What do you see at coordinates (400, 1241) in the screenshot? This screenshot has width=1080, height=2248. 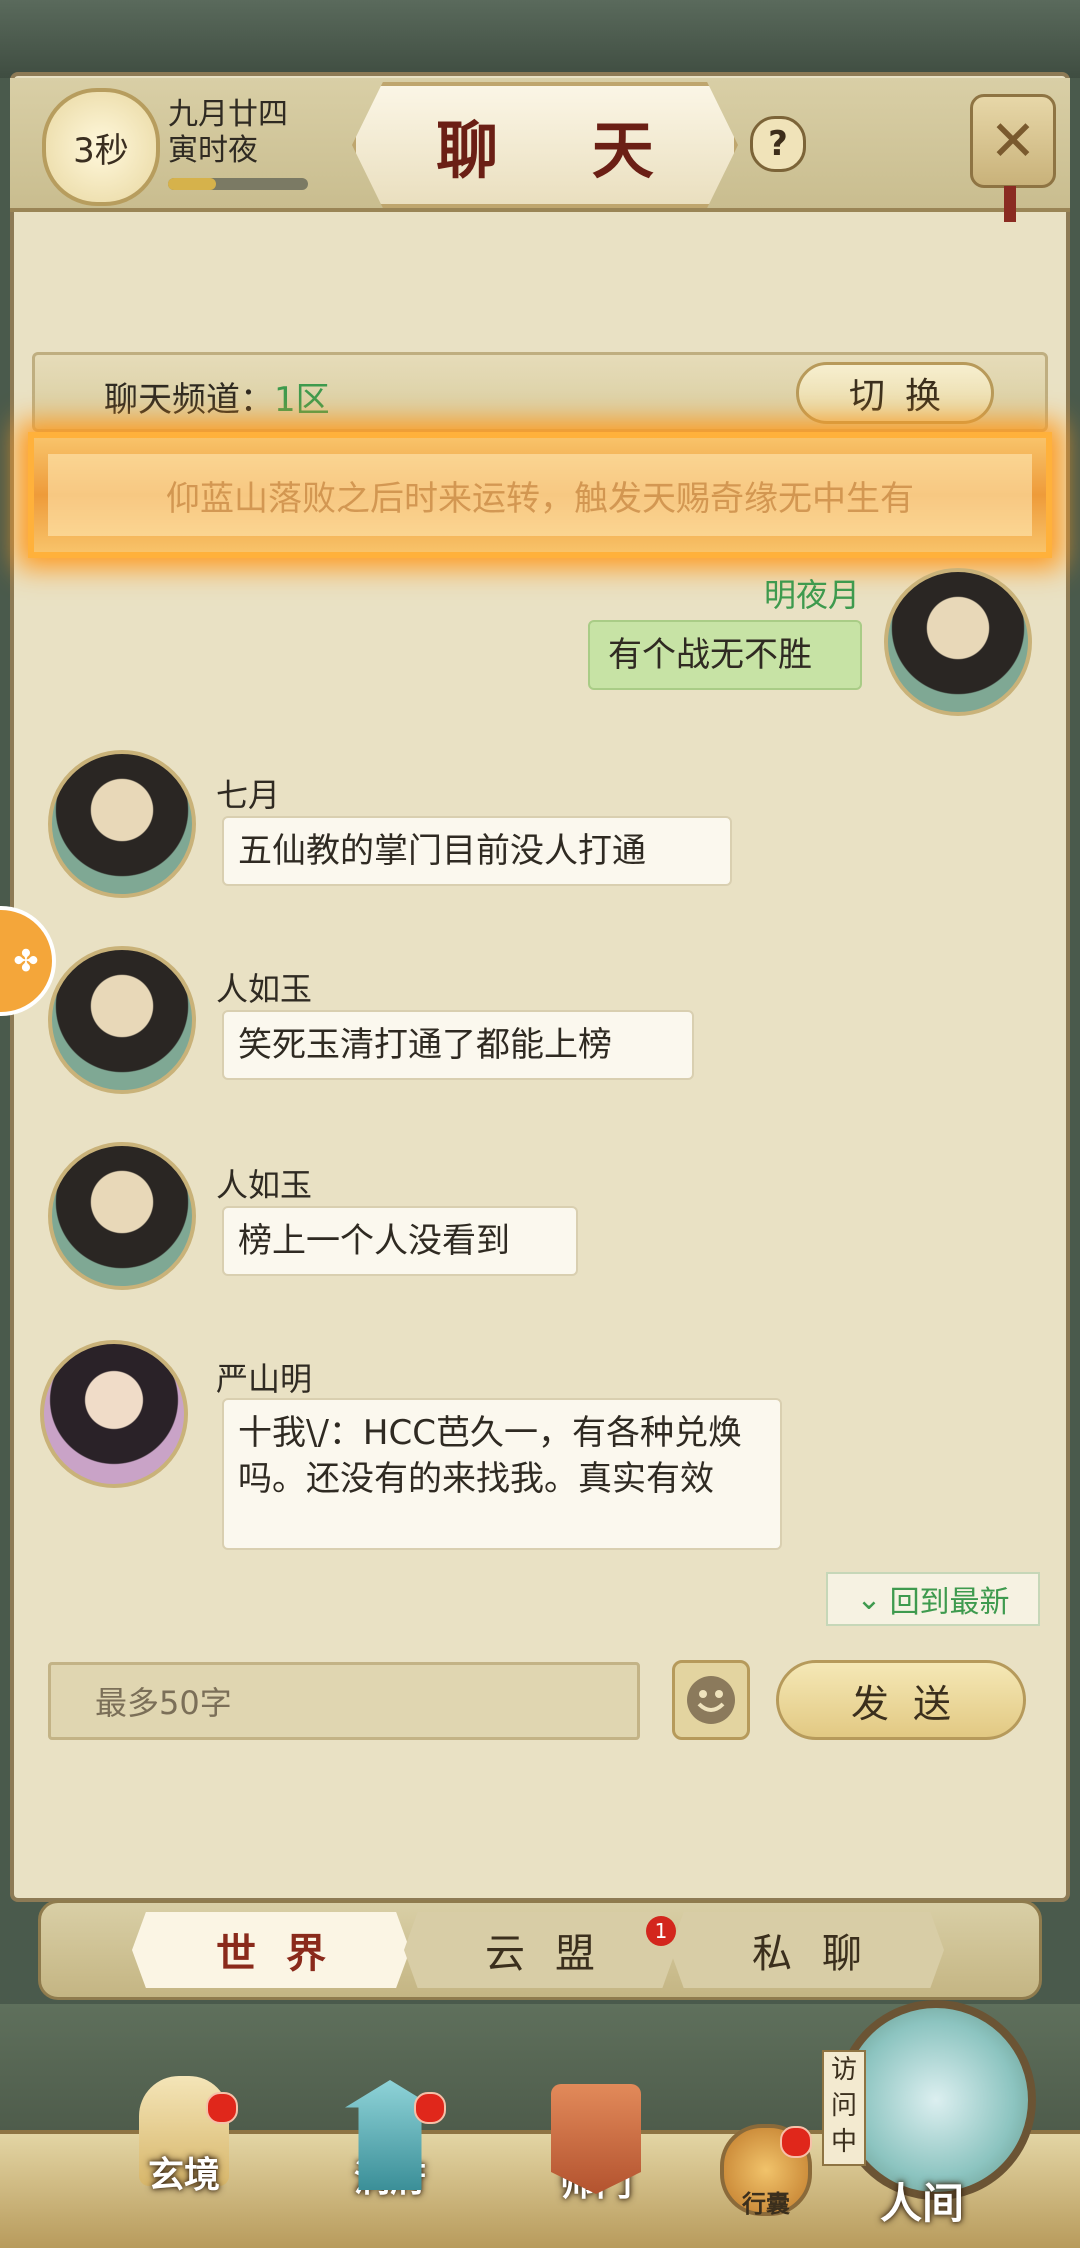 I see `message-bubble: 榜上一个人没看到` at bounding box center [400, 1241].